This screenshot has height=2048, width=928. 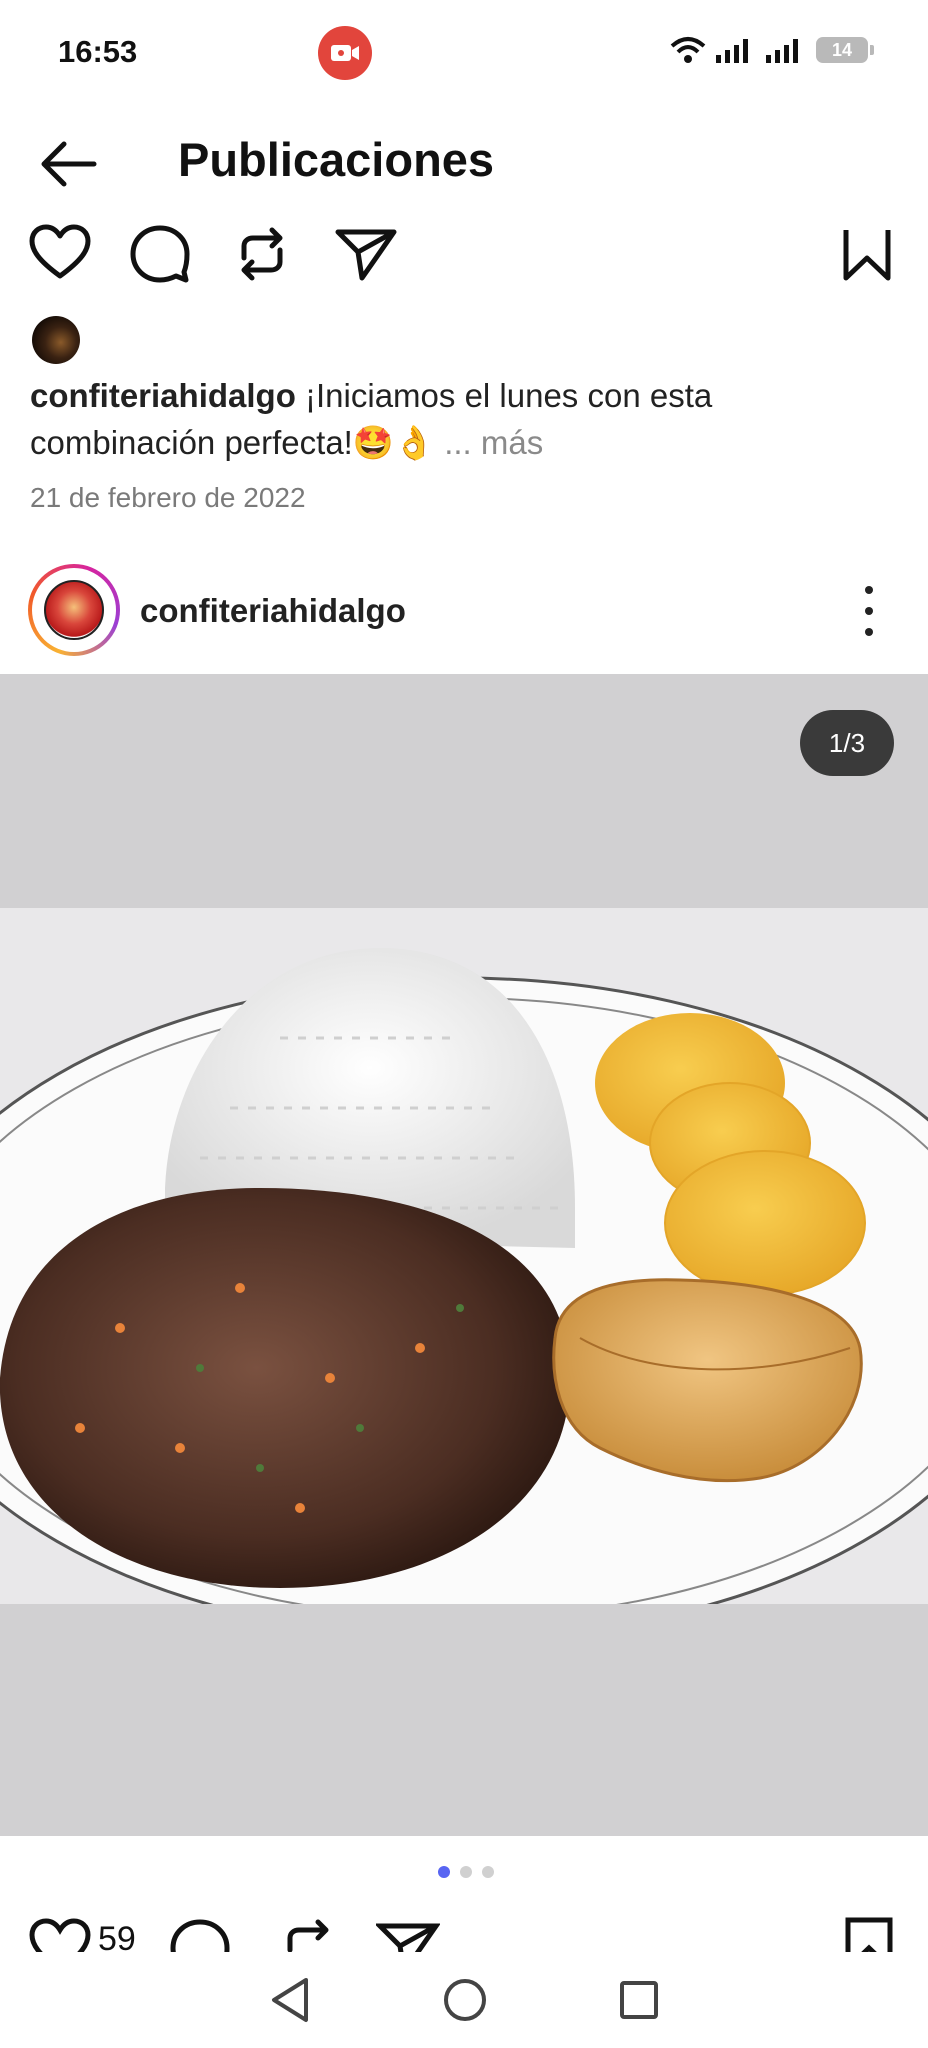 I want to click on carousel-indicator, so click(x=466, y=1872).